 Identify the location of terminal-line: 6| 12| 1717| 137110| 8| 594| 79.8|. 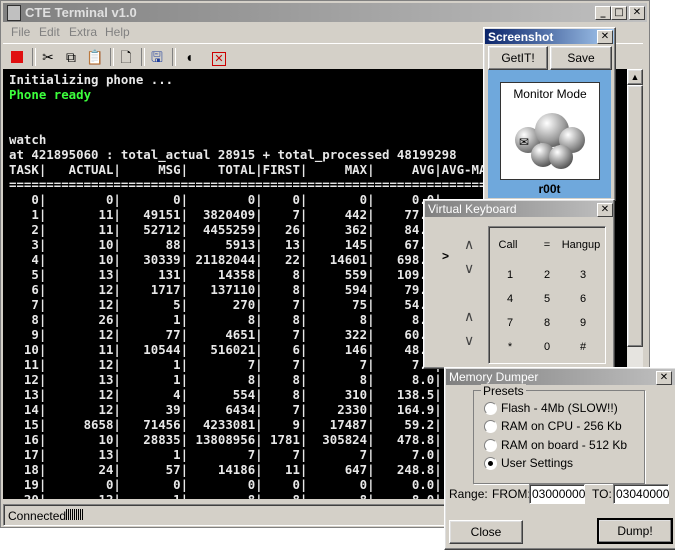
(225, 289).